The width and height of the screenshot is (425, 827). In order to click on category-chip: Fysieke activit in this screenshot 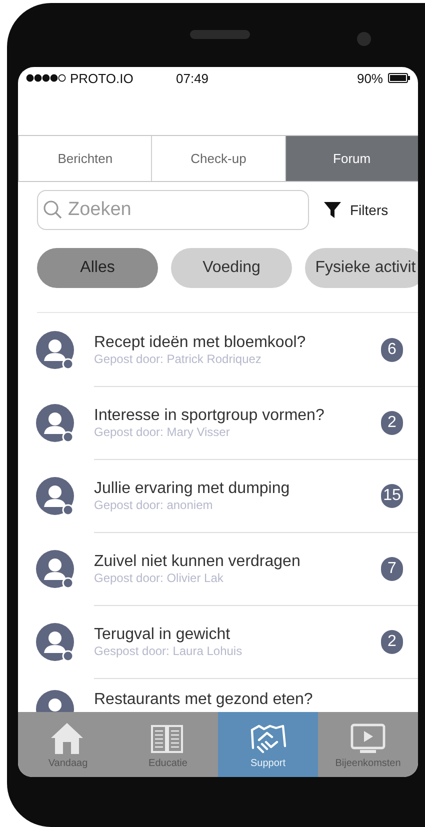, I will do `click(361, 268)`.